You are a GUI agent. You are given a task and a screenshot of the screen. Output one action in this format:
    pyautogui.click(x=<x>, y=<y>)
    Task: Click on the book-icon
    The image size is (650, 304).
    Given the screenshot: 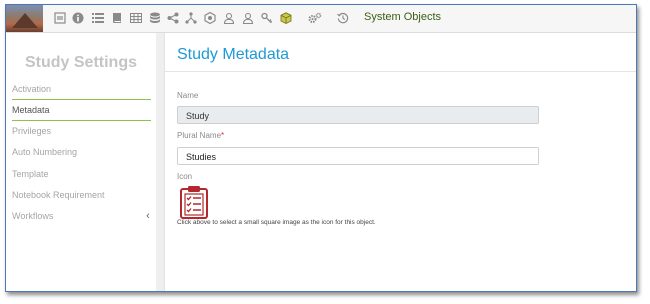 What is the action you would take?
    pyautogui.click(x=117, y=18)
    